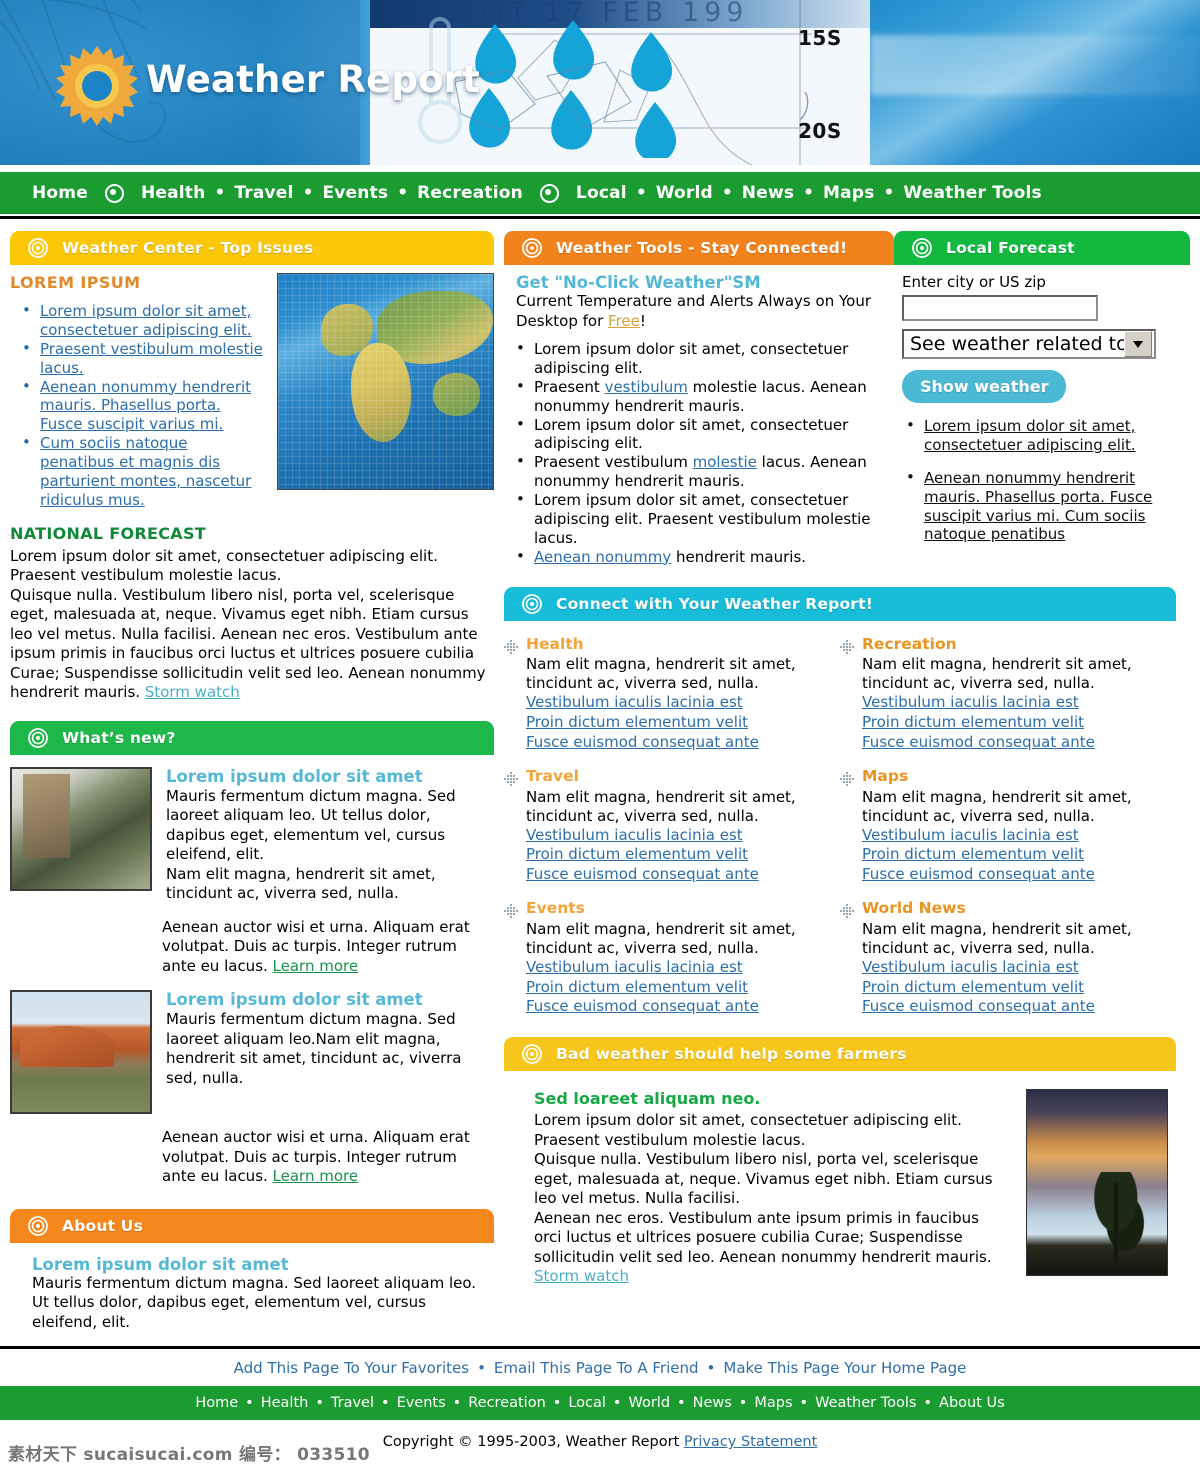 The height and width of the screenshot is (1481, 1200). What do you see at coordinates (507, 1403) in the screenshot?
I see `footer-nav-recreation: Recreation` at bounding box center [507, 1403].